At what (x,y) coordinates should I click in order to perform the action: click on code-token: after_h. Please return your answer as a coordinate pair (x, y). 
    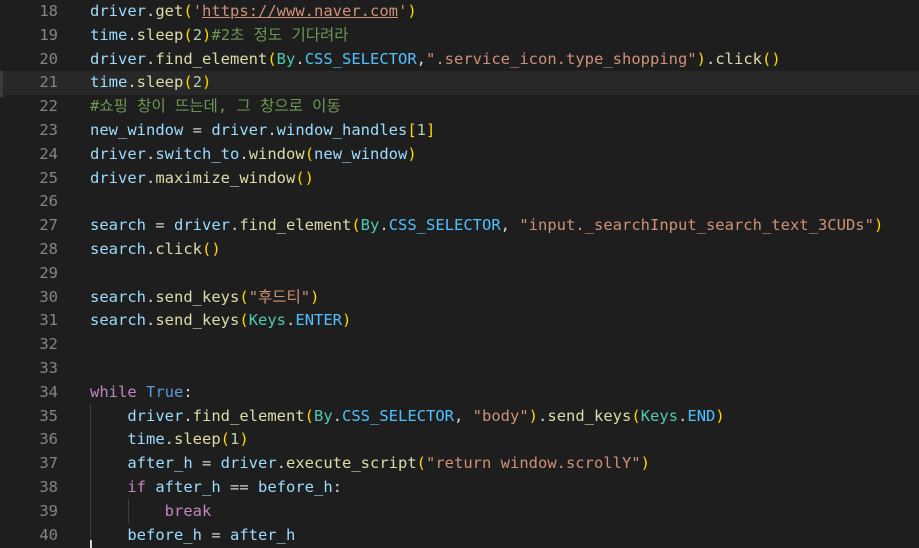
    Looking at the image, I should click on (188, 487).